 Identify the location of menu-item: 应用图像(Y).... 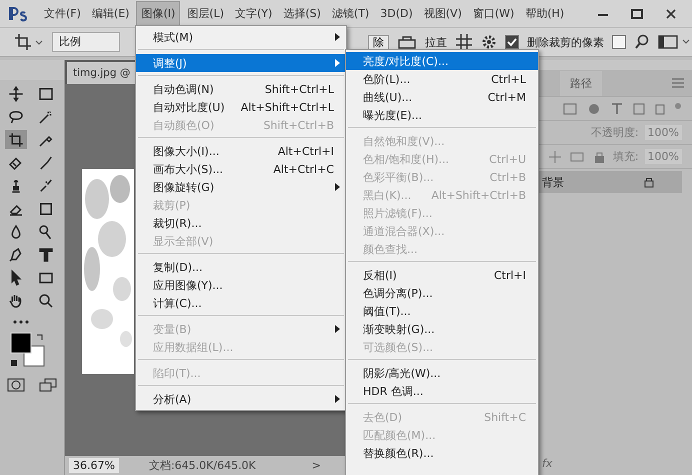
(241, 285).